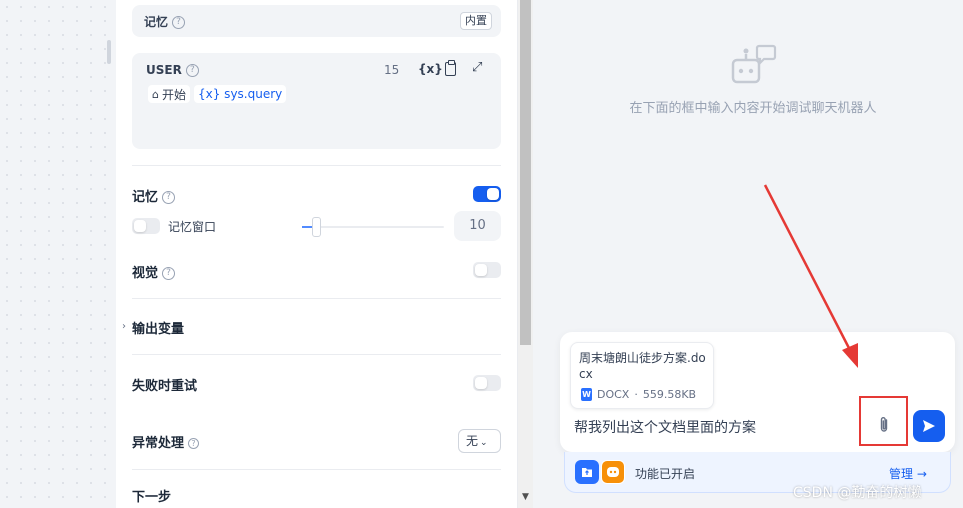 Image resolution: width=963 pixels, height=508 pixels. What do you see at coordinates (901, 474) in the screenshot?
I see `manage-features-label: 管理` at bounding box center [901, 474].